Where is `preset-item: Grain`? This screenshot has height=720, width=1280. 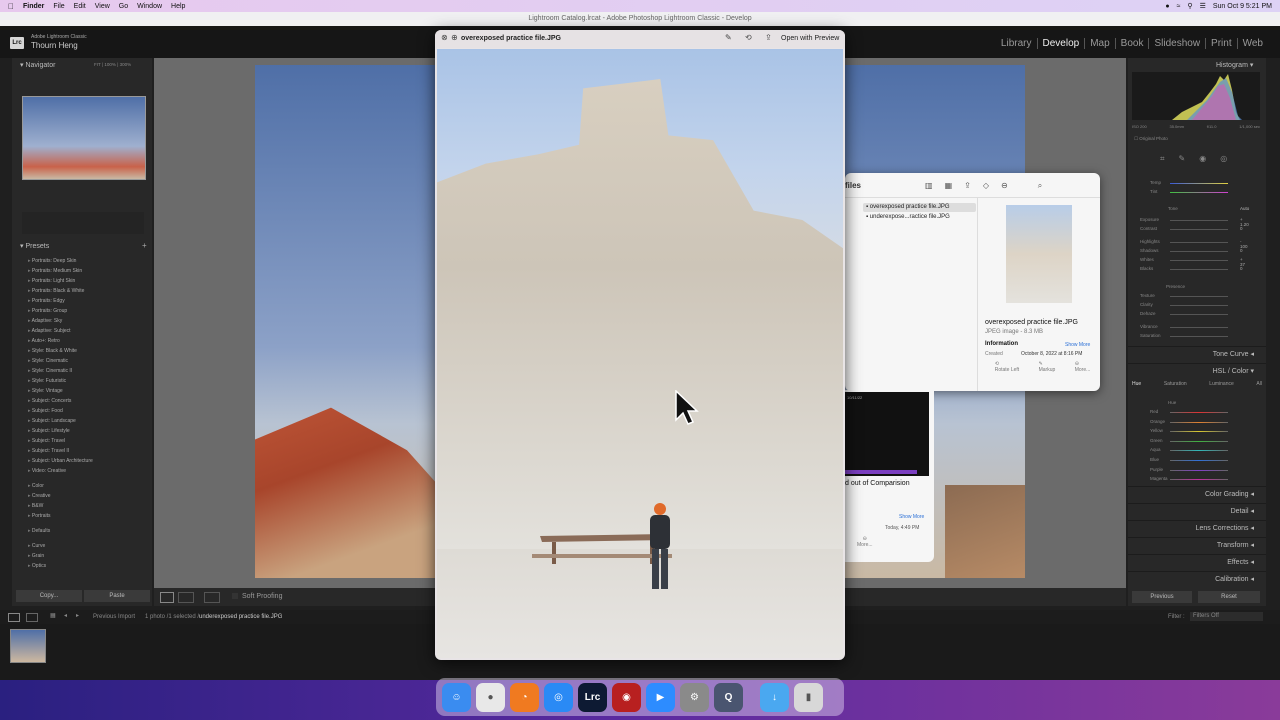 preset-item: Grain is located at coordinates (88, 556).